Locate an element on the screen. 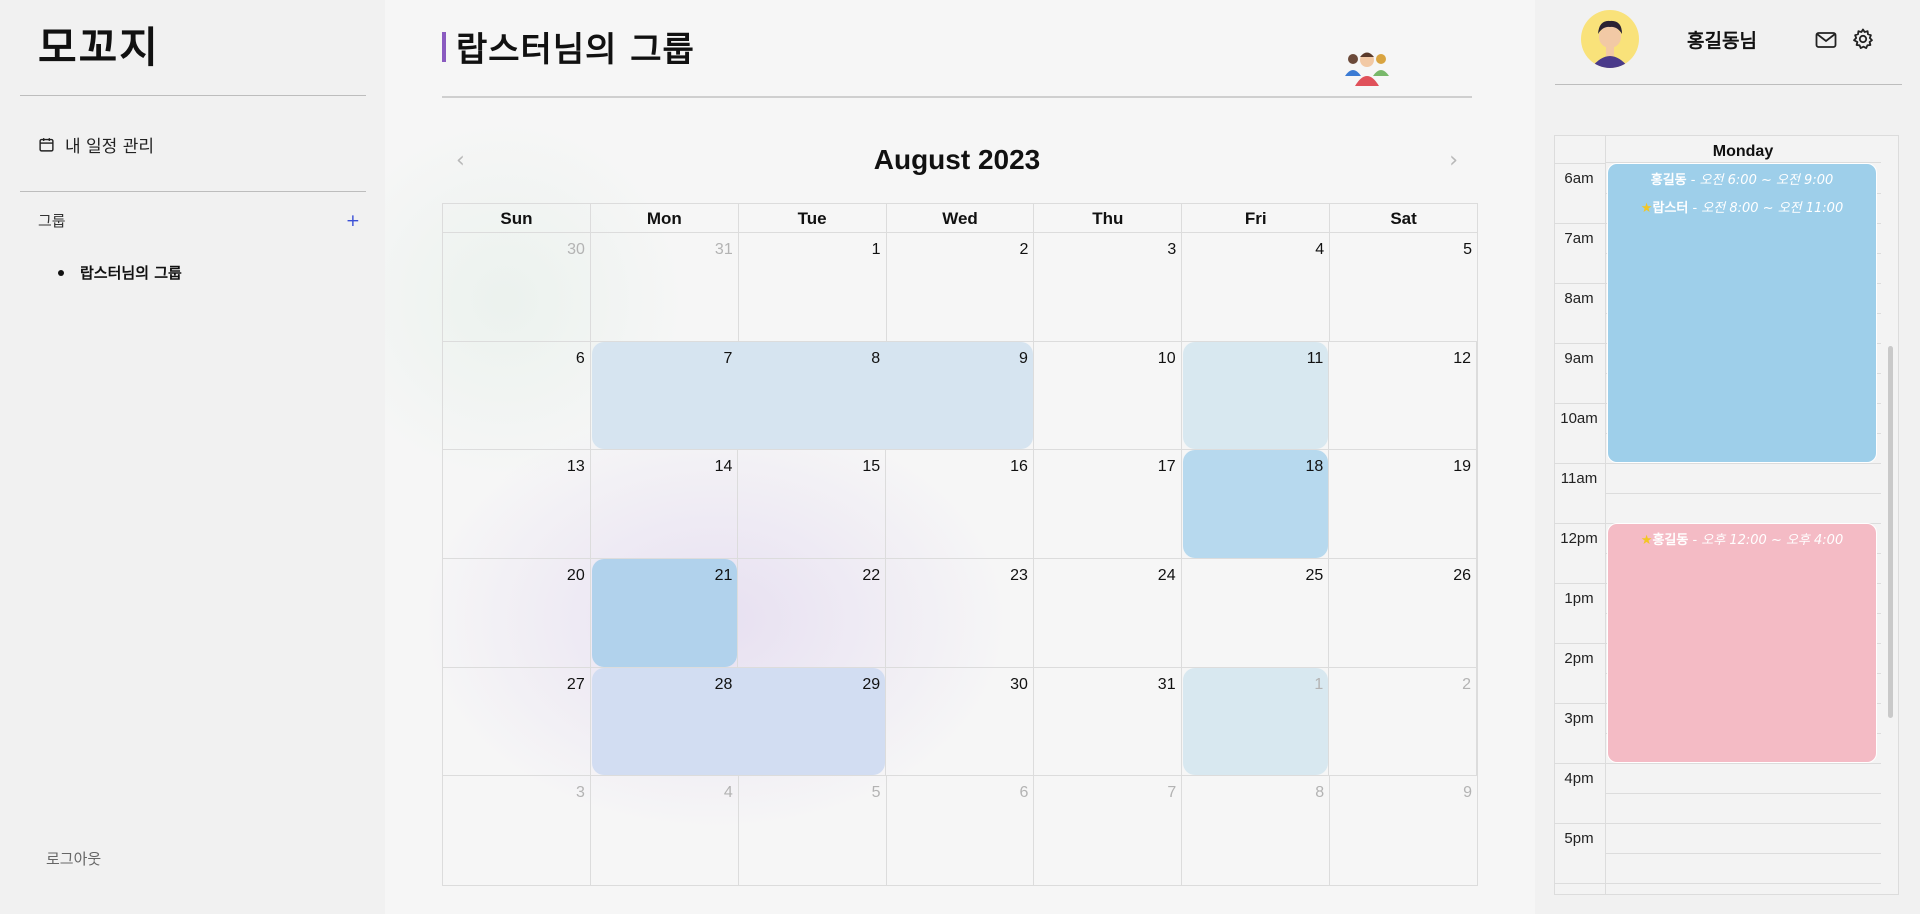 This screenshot has width=1920, height=914. day-number: 1 is located at coordinates (876, 249).